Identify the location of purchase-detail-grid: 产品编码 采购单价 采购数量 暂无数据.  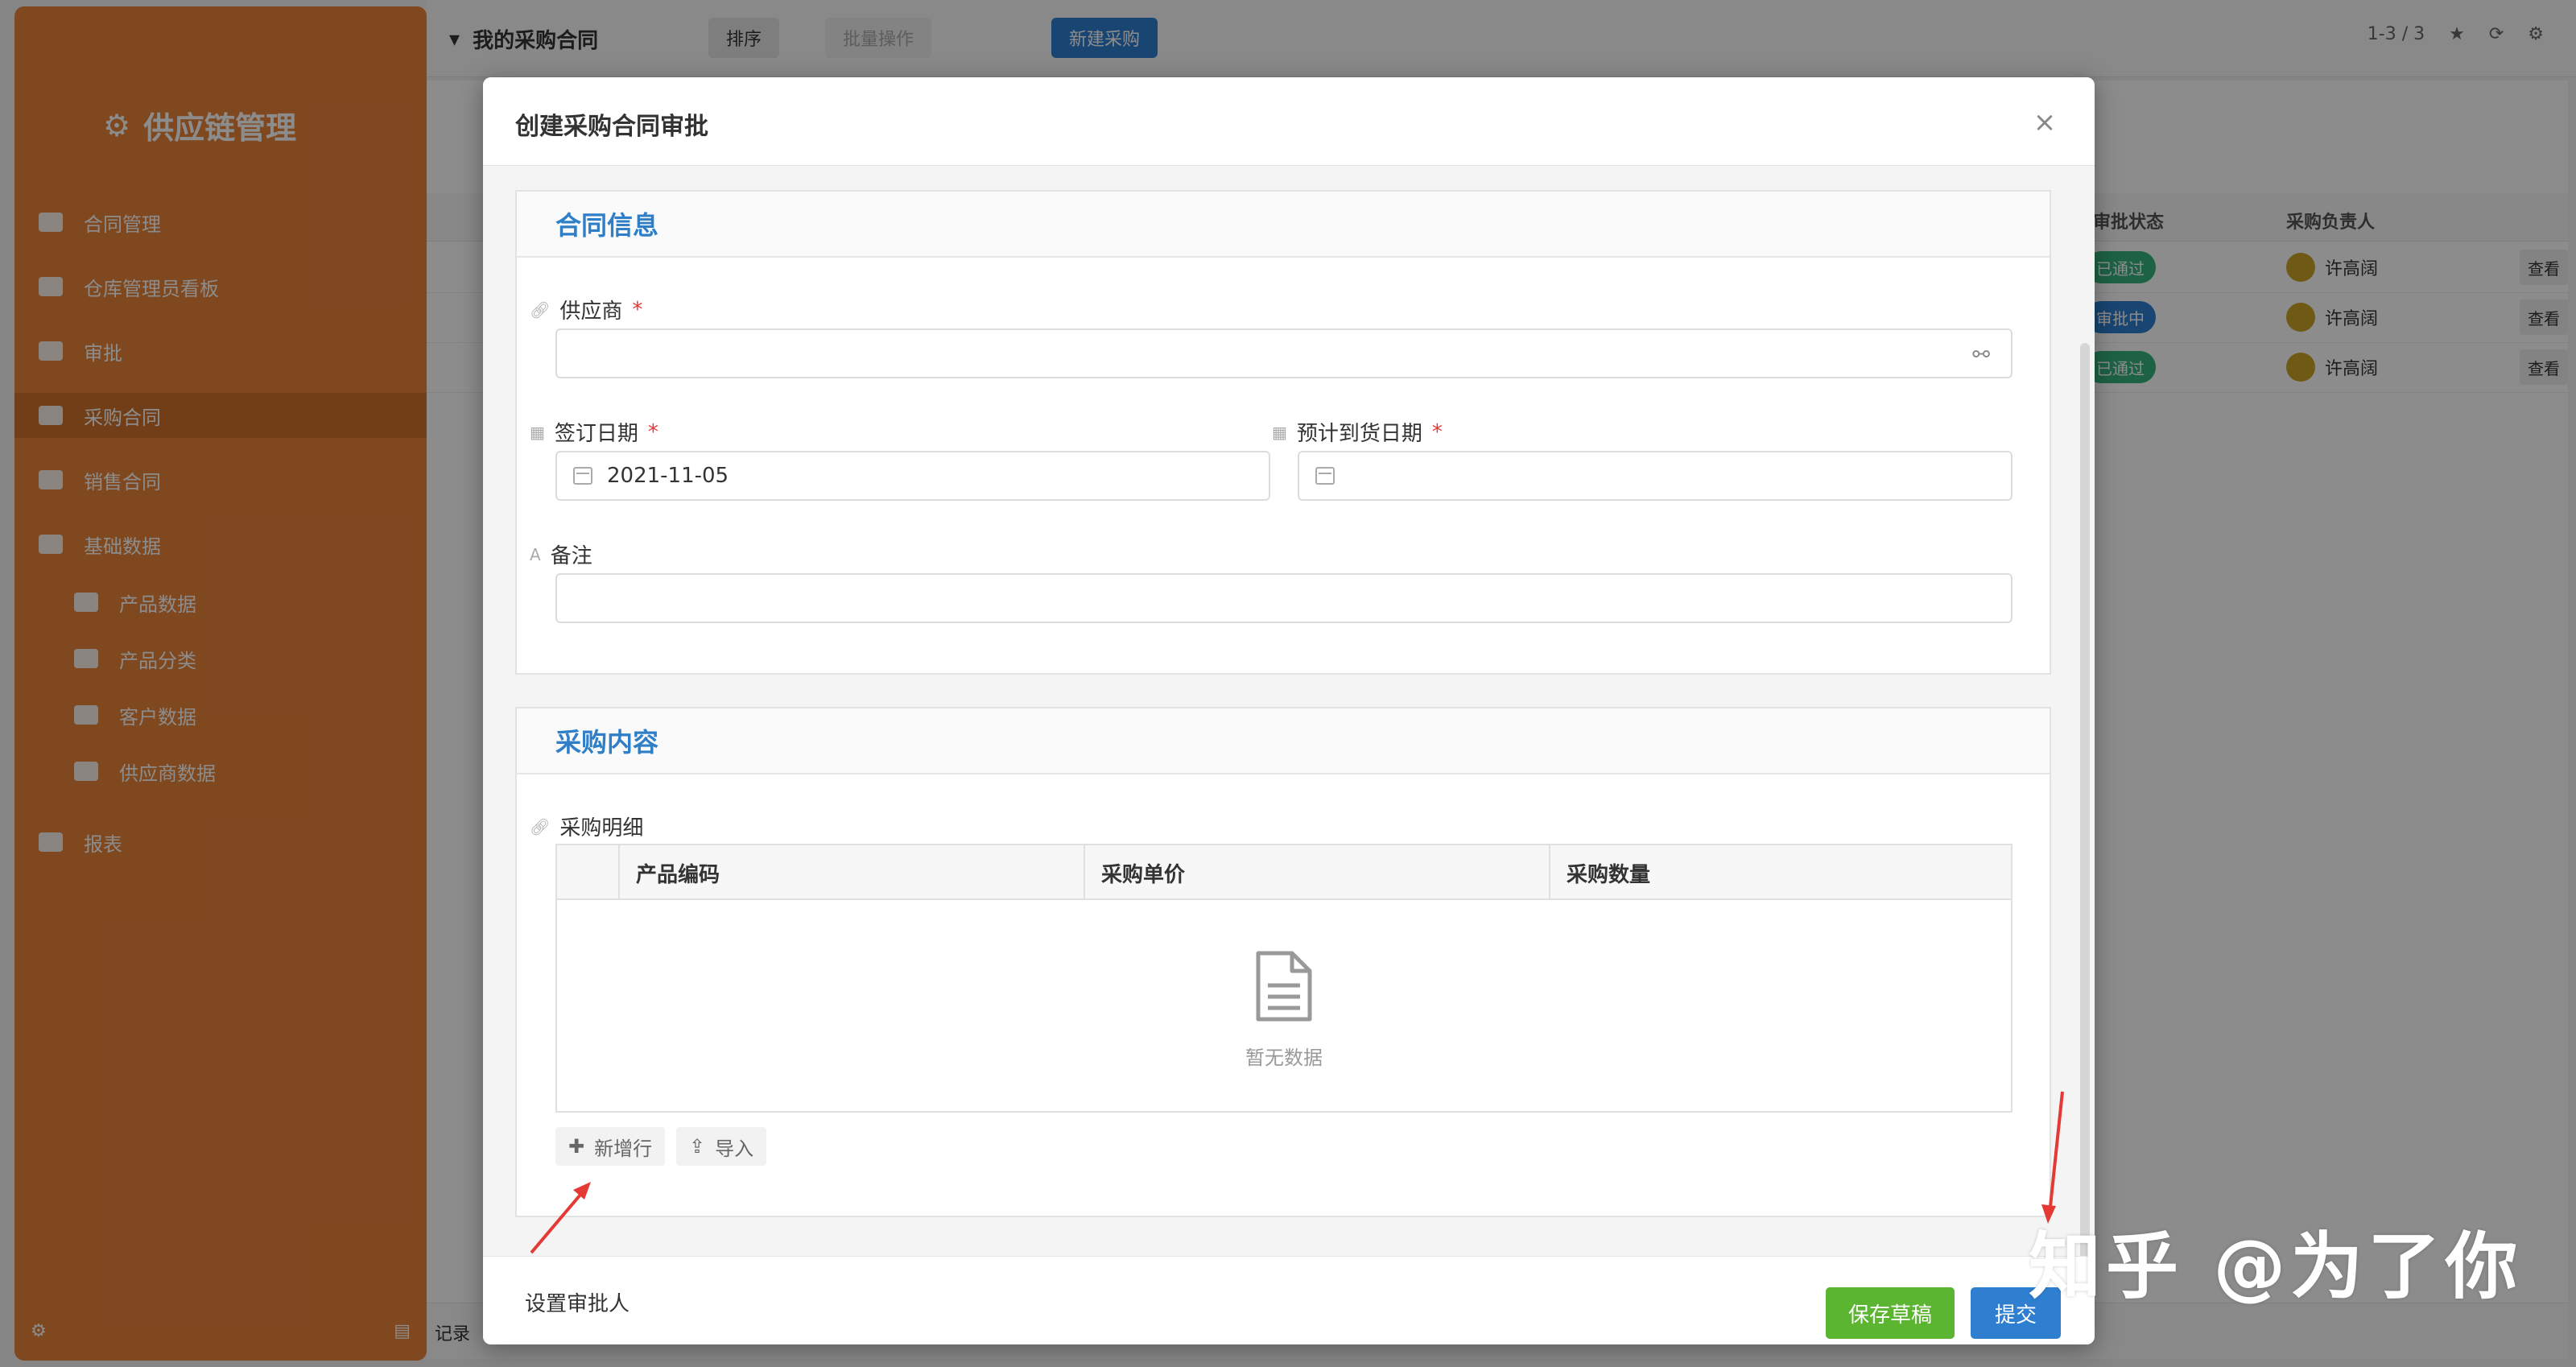
(1284, 978).